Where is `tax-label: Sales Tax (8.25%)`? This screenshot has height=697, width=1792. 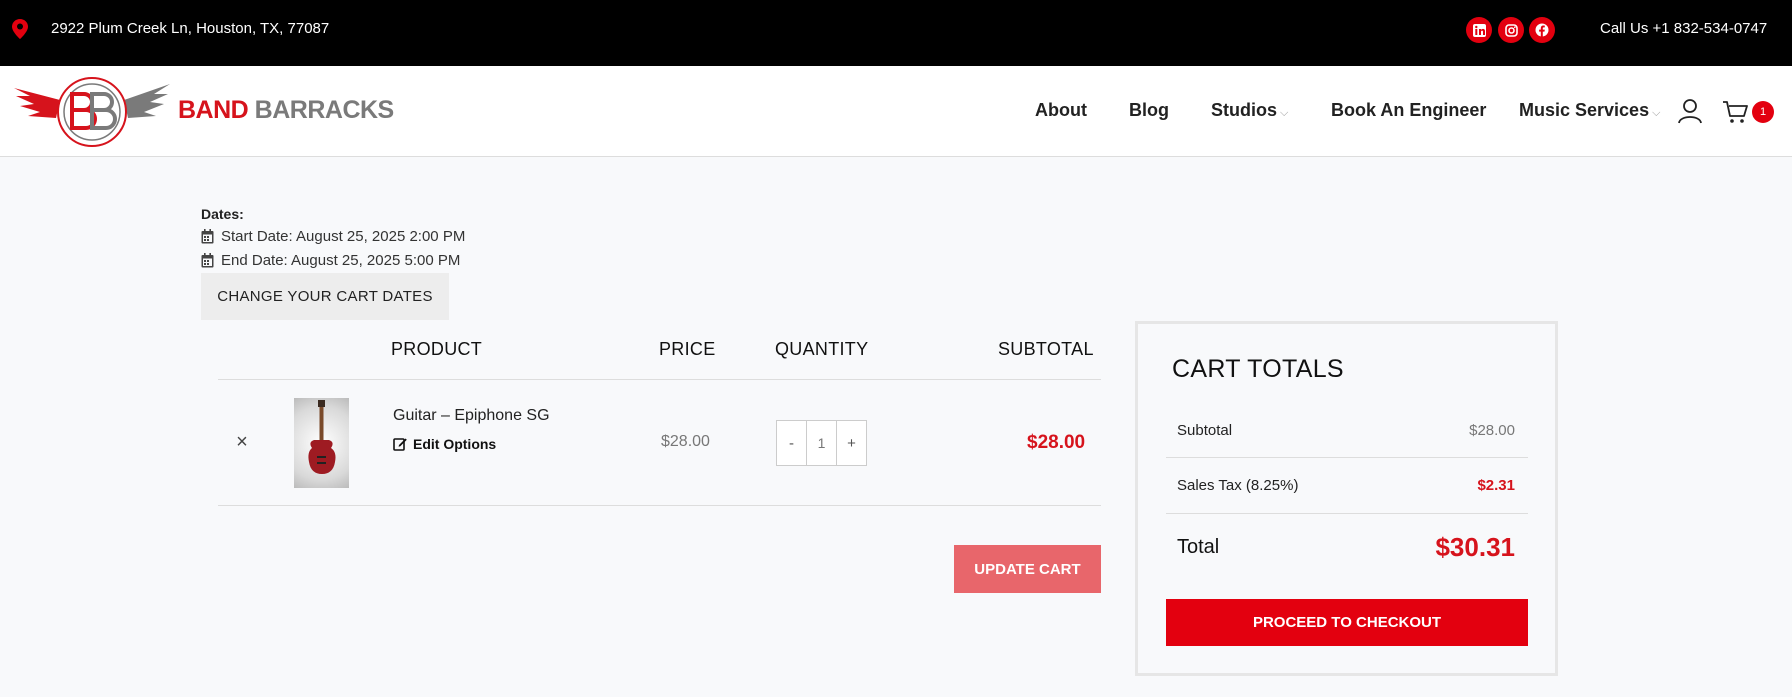
tax-label: Sales Tax (8.25%) is located at coordinates (1238, 485).